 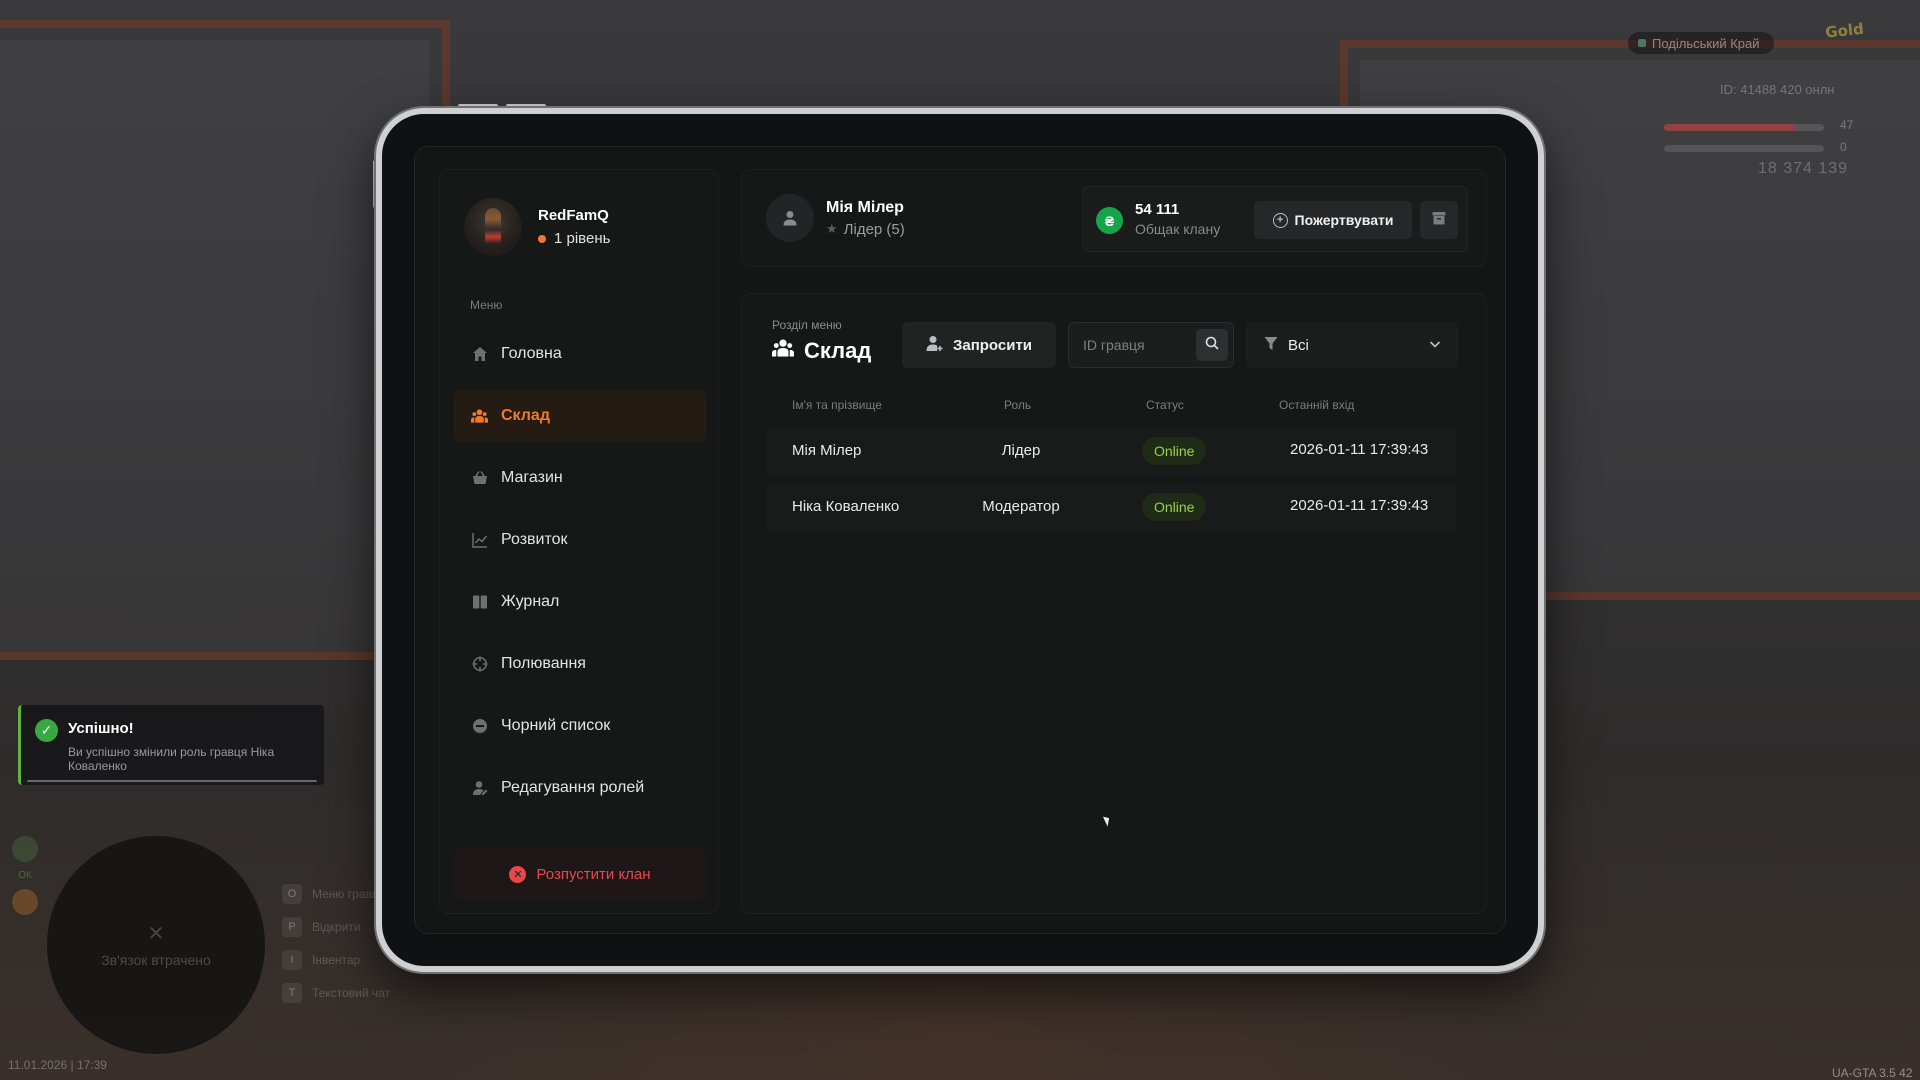 What do you see at coordinates (835, 218) in the screenshot?
I see `current-user-block: Мія Мілер ★ Лідер (5)` at bounding box center [835, 218].